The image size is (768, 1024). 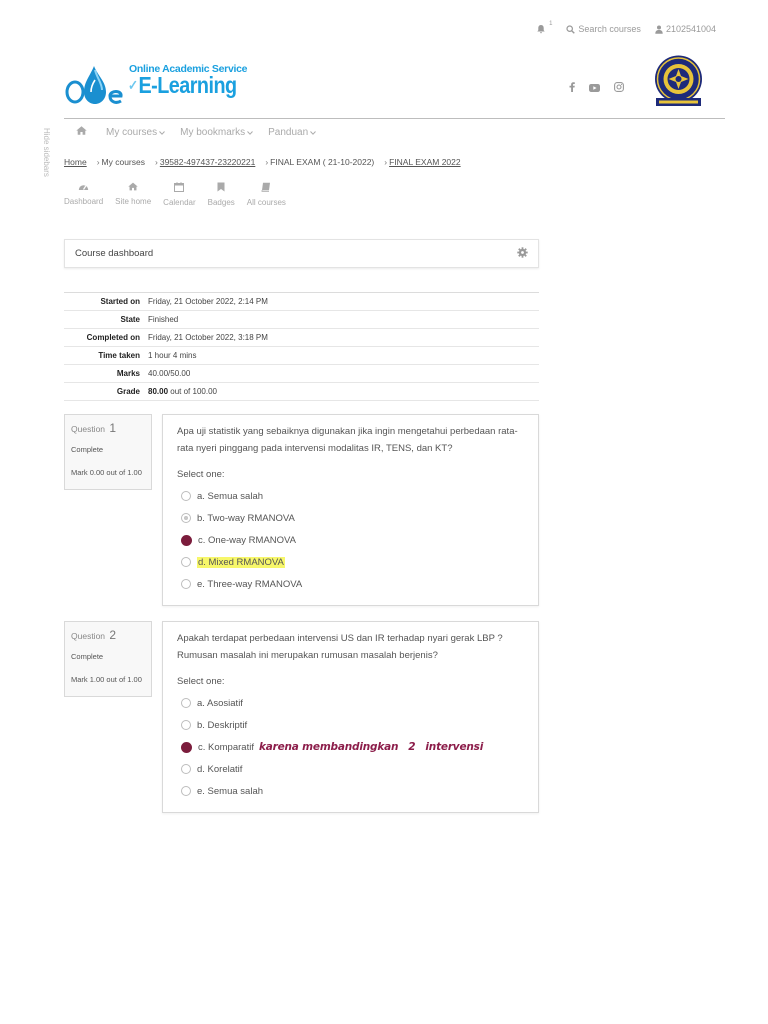 I want to click on answer-option-b: b. Deskriptif, so click(x=350, y=725).